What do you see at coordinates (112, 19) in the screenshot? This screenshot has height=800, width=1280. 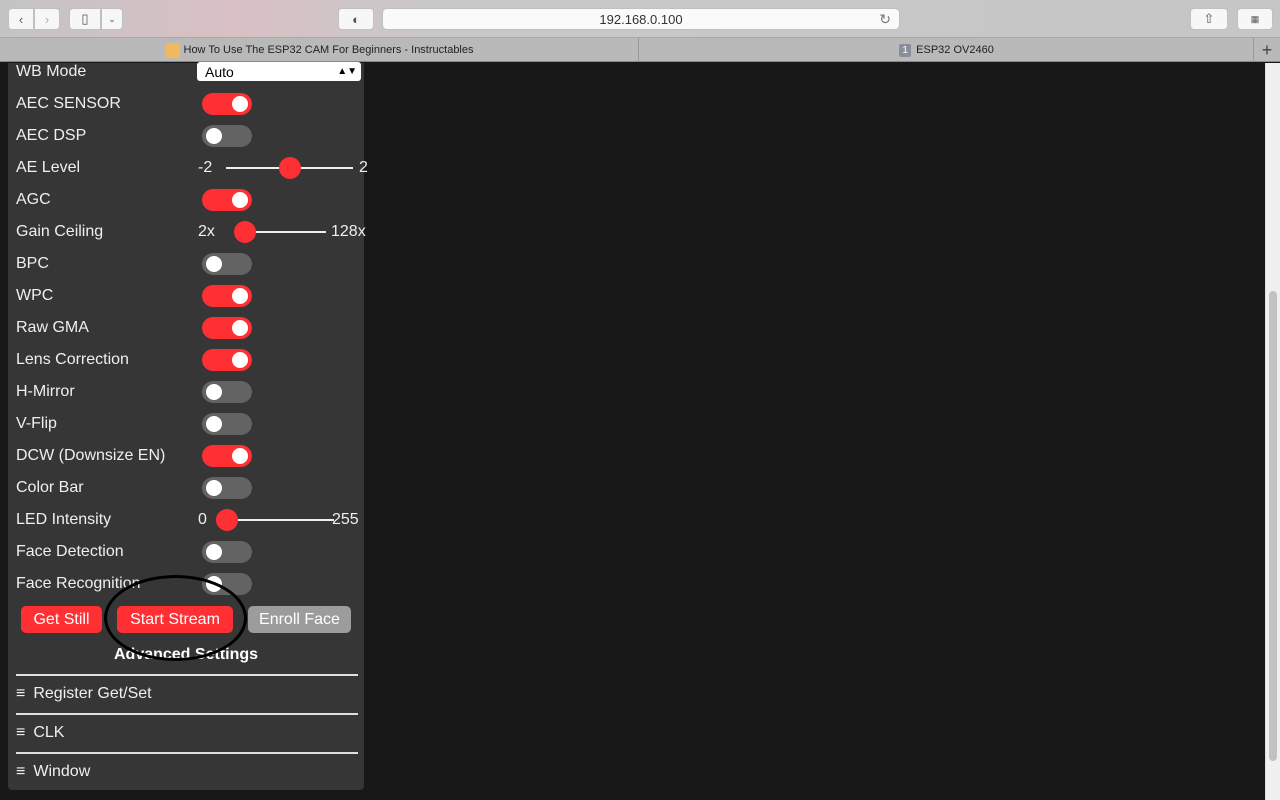 I see `chevron-down-icon: ⌄` at bounding box center [112, 19].